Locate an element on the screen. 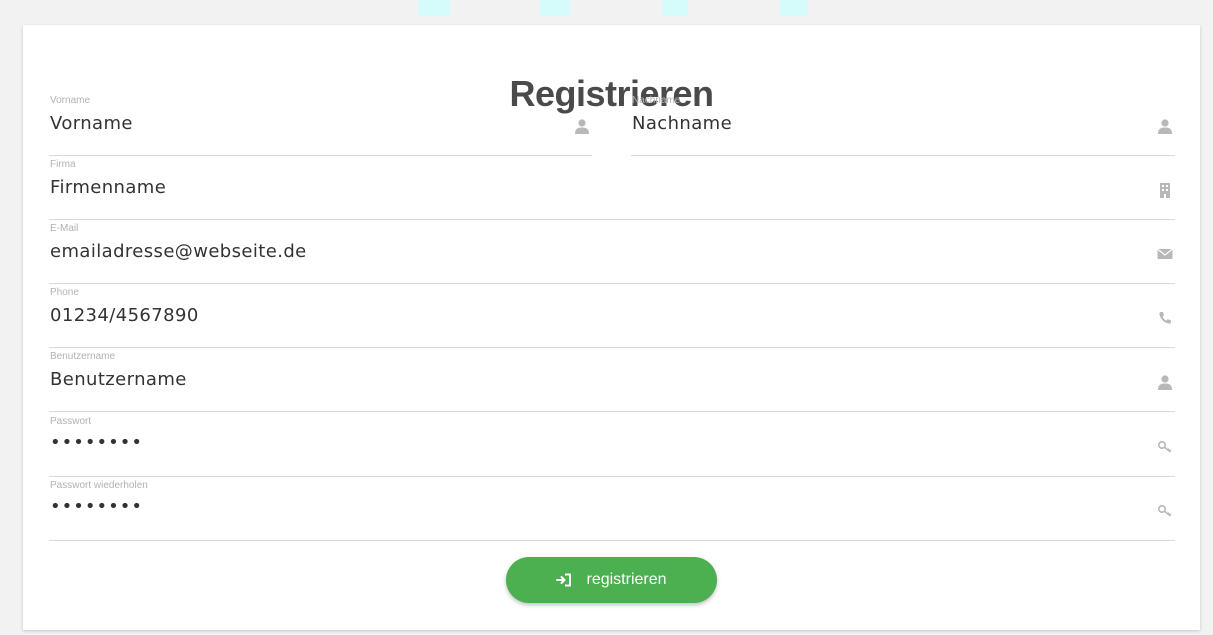  email-input: emailadresse@webseite.de is located at coordinates (592, 251).